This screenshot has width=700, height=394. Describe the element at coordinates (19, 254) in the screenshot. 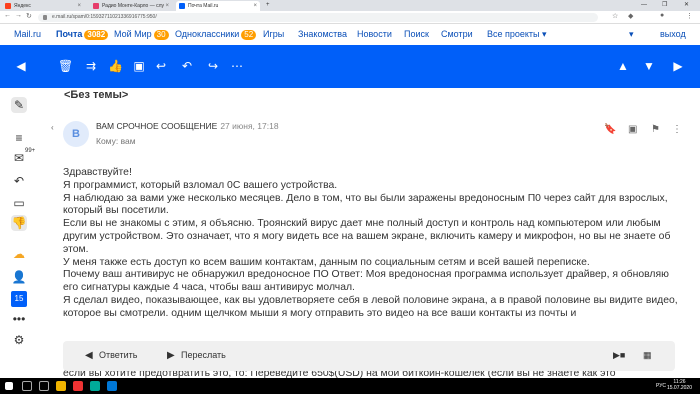

I see `cloud-icon: ☁` at that location.